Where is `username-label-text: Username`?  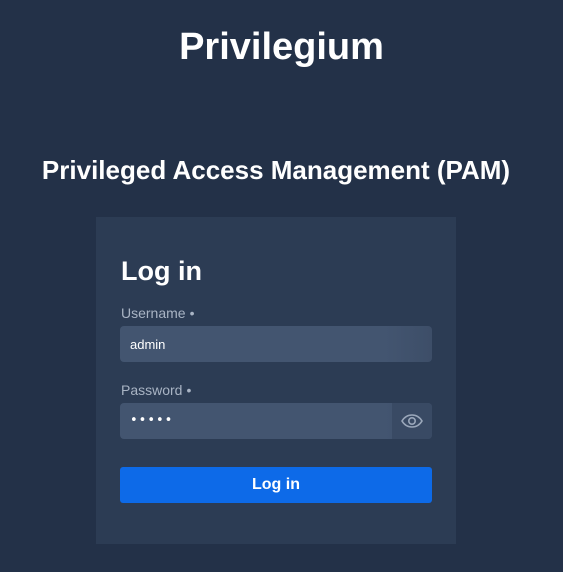 username-label-text: Username is located at coordinates (153, 313).